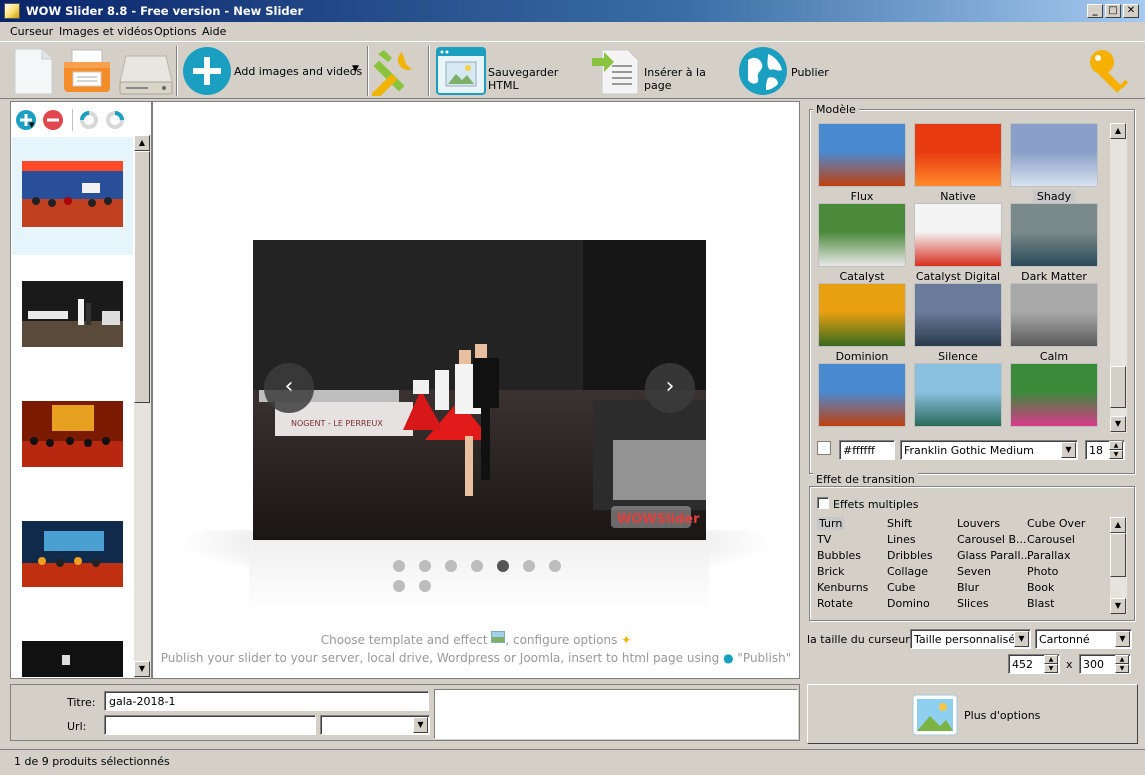 Image resolution: width=1145 pixels, height=775 pixels. What do you see at coordinates (106, 31) in the screenshot?
I see `menu-images-videos: Images et vidéos` at bounding box center [106, 31].